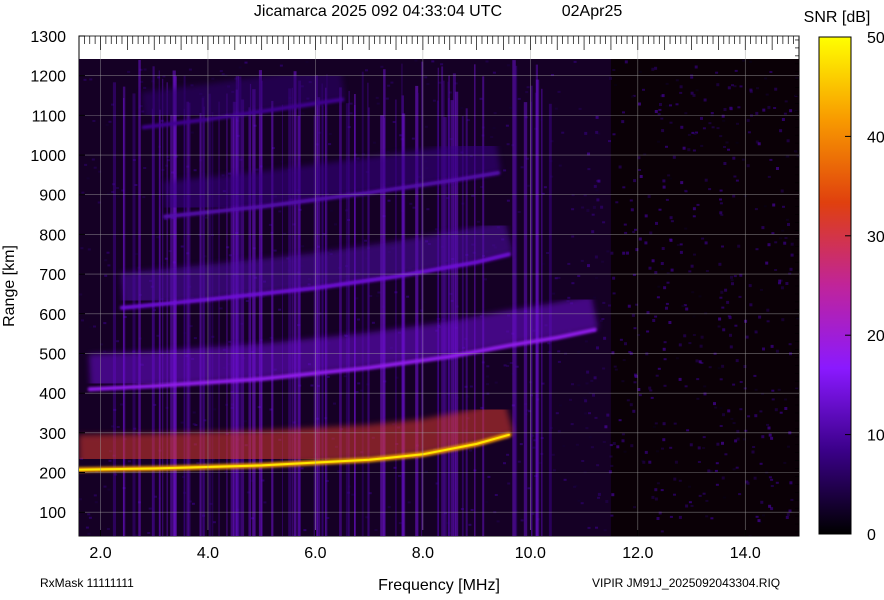 This screenshot has height=600, width=884. What do you see at coordinates (315, 553) in the screenshot?
I see `x-tick-label: 6.0` at bounding box center [315, 553].